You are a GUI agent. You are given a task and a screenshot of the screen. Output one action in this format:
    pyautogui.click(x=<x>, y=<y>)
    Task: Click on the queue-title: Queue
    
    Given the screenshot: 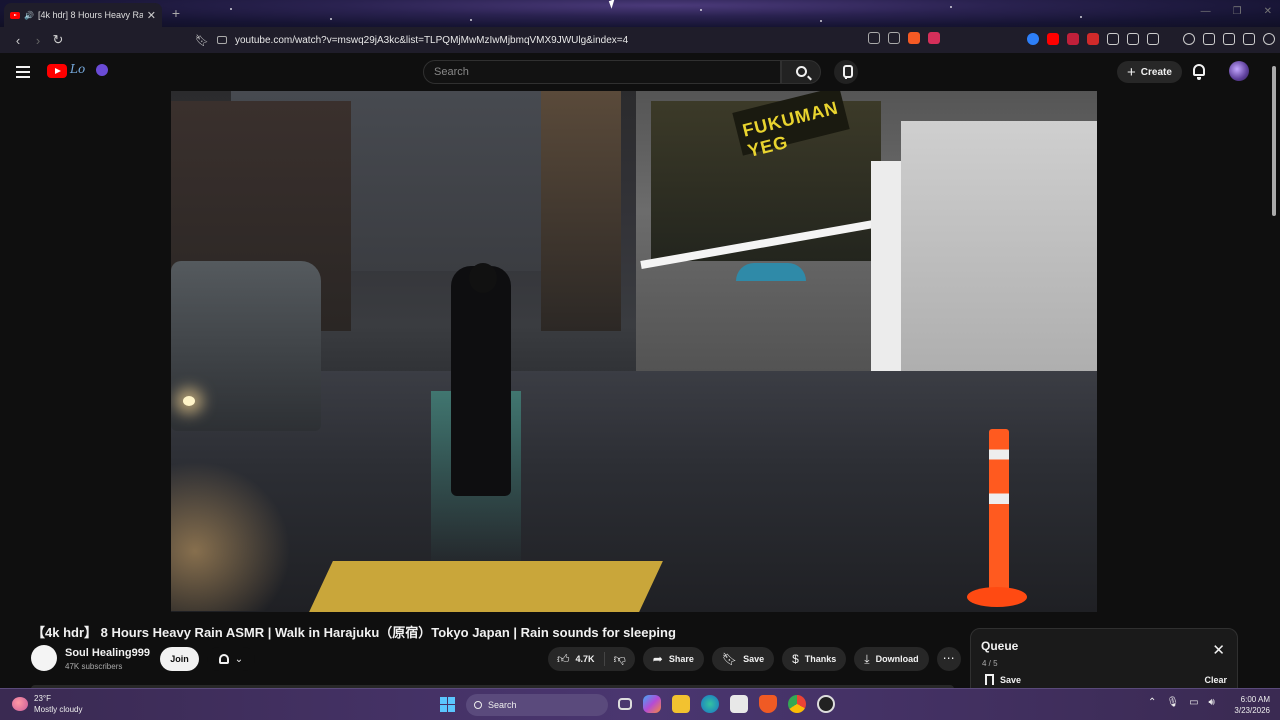 What is the action you would take?
    pyautogui.click(x=1000, y=646)
    